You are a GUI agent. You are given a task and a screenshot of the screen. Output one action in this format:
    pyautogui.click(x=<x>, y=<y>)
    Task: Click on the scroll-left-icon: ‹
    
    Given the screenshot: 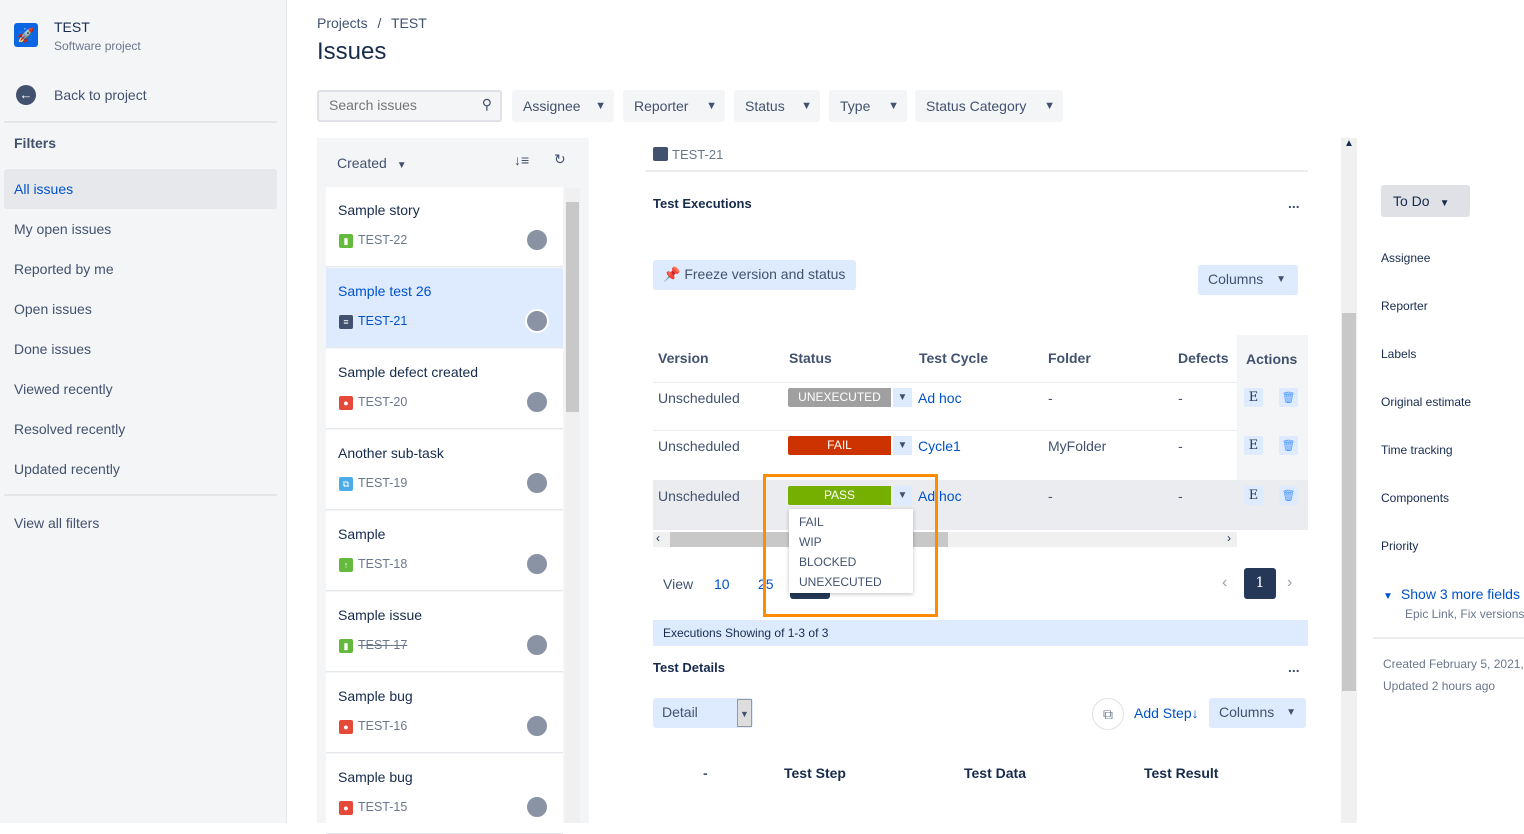 What is the action you would take?
    pyautogui.click(x=658, y=538)
    